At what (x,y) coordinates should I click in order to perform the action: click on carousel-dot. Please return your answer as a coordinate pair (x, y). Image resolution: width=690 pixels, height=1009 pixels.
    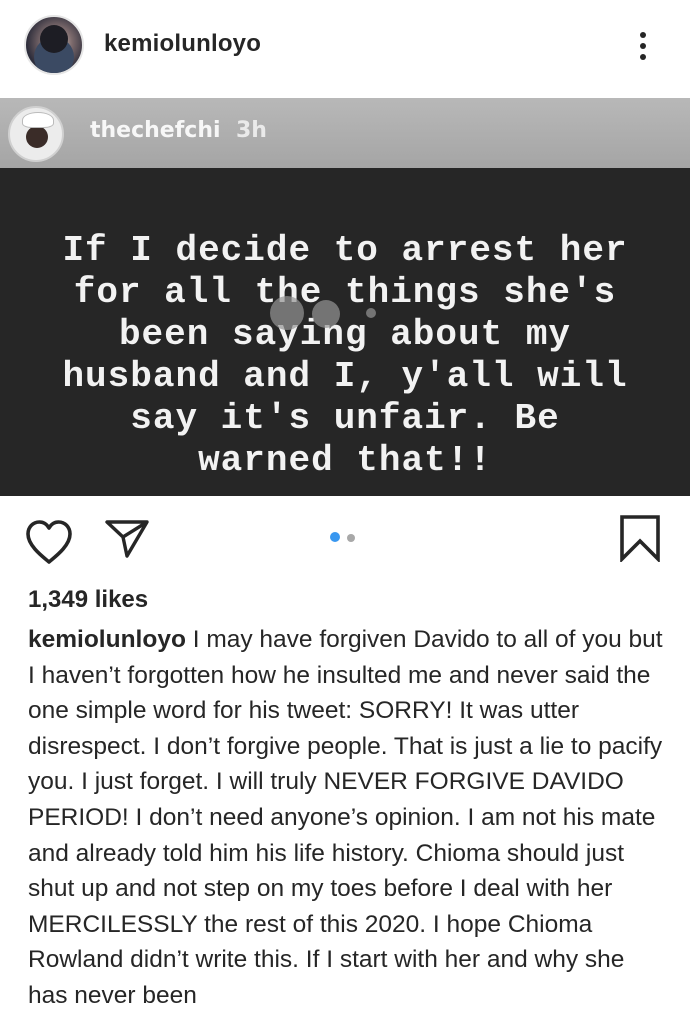
    Looking at the image, I should click on (351, 538).